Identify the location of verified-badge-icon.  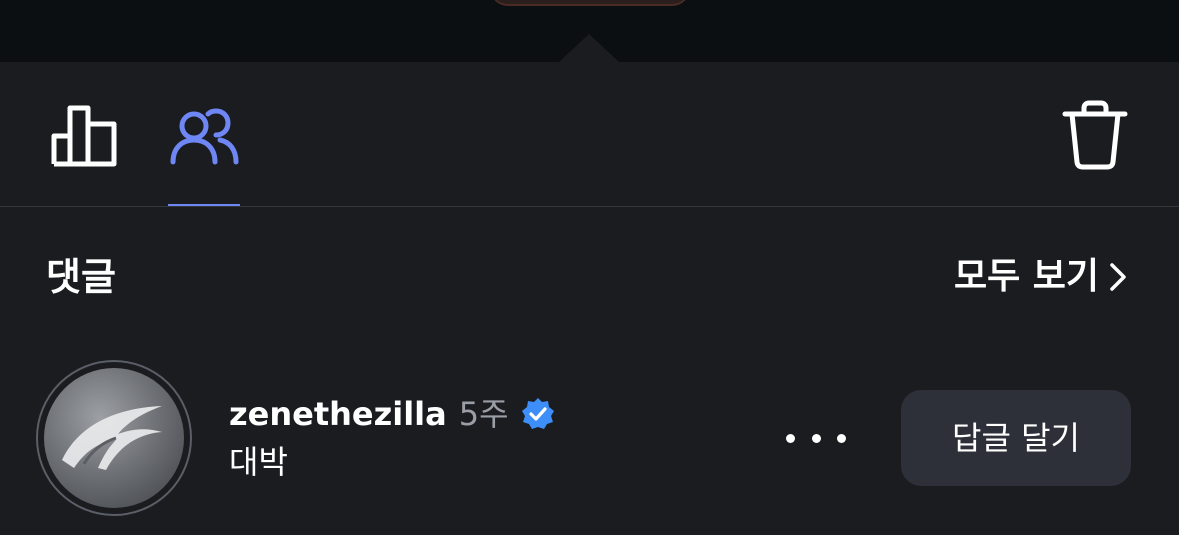
(537, 413).